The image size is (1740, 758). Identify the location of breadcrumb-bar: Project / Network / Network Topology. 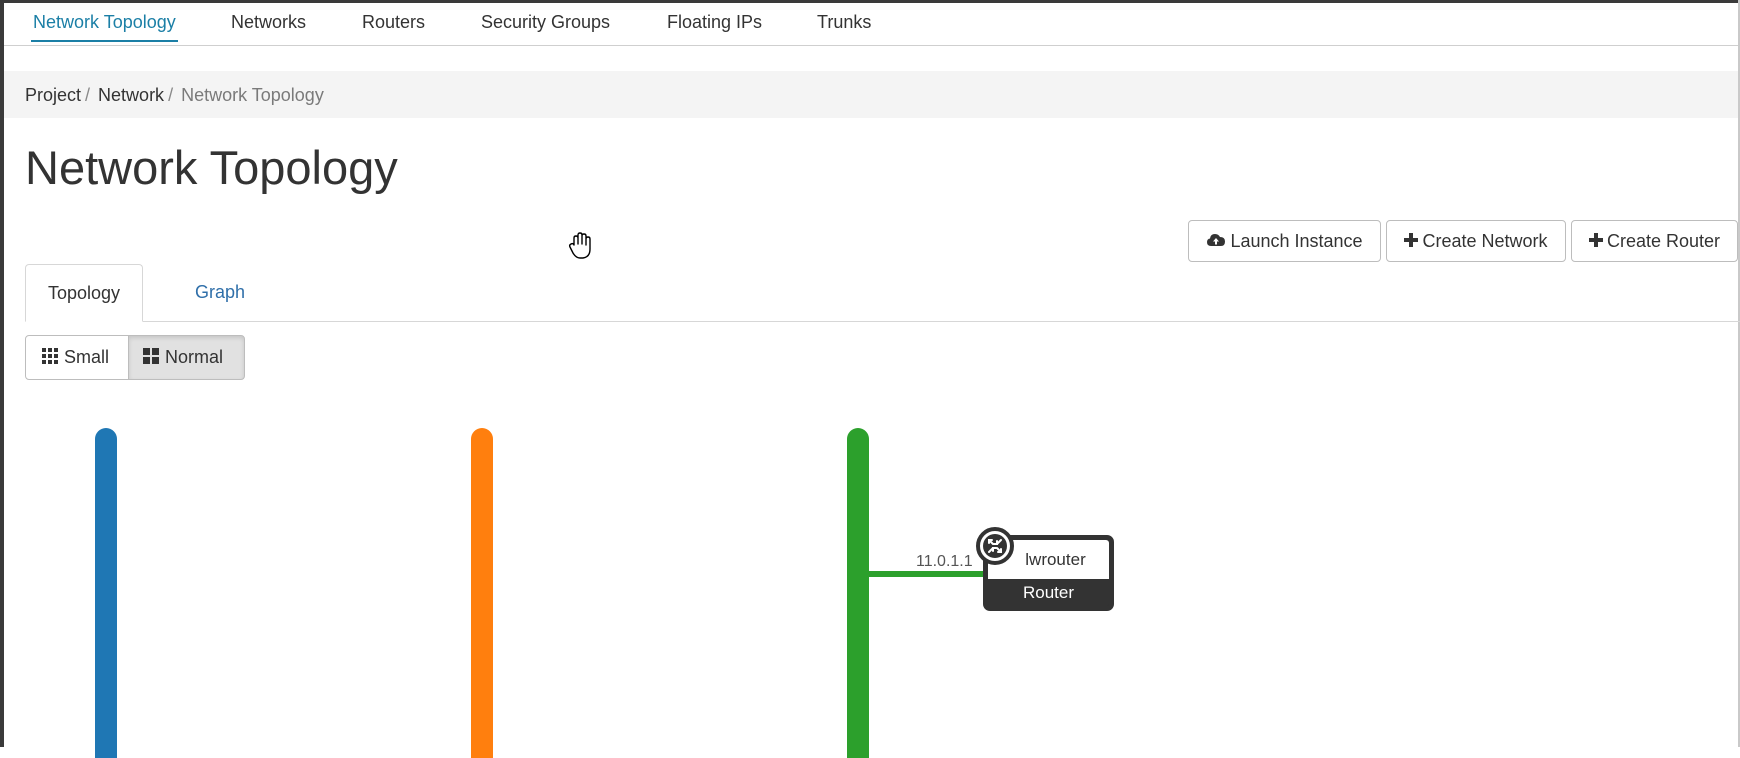
(871, 94).